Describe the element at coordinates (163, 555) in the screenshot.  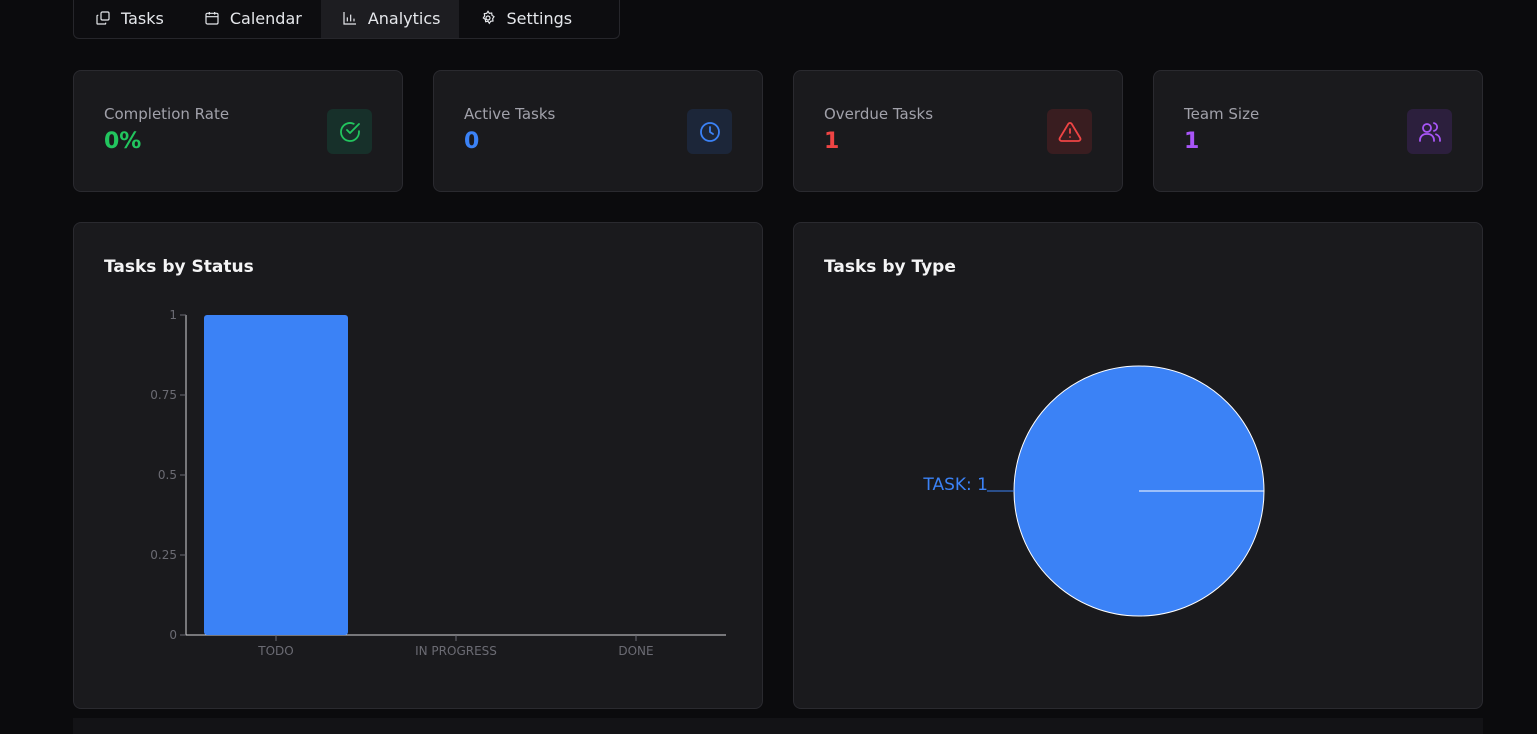
I see `y-tick-label: 0.25` at that location.